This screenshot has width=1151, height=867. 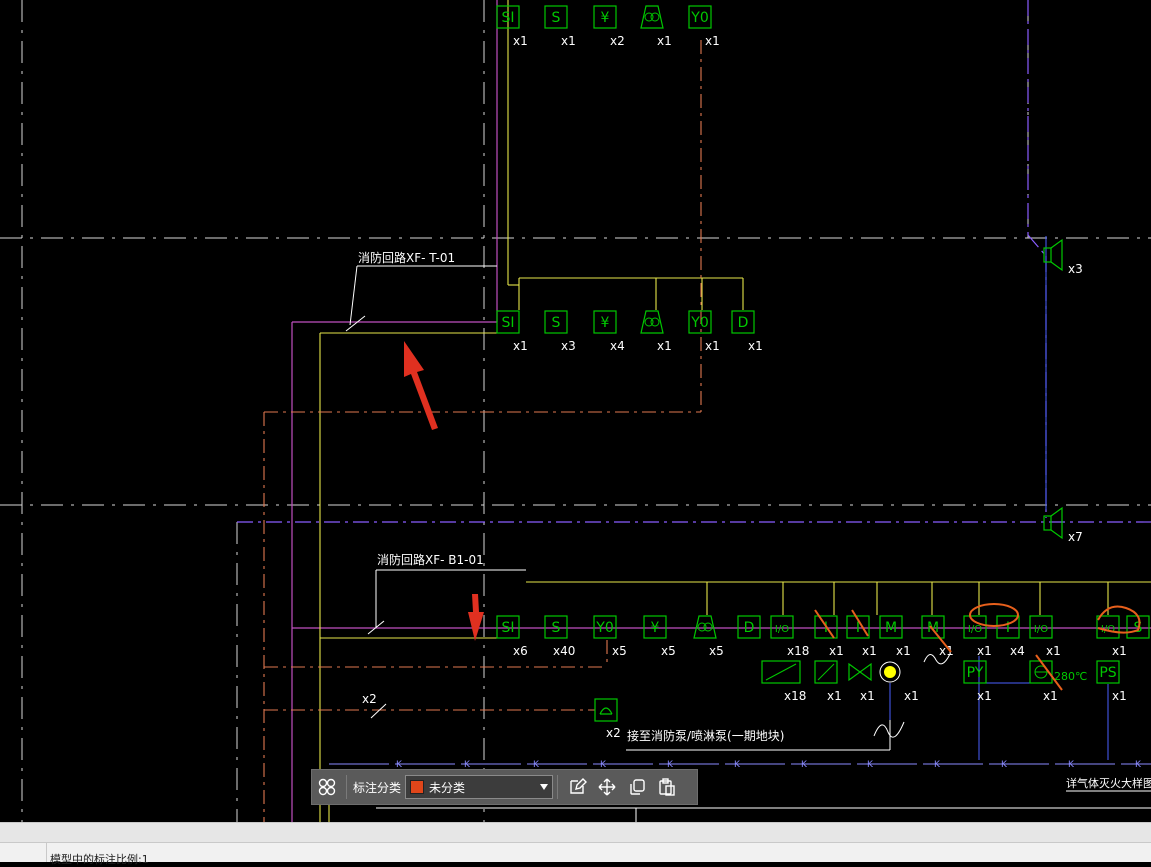 What do you see at coordinates (1108, 783) in the screenshot?
I see `detail-note: 详气体灭火大样图` at bounding box center [1108, 783].